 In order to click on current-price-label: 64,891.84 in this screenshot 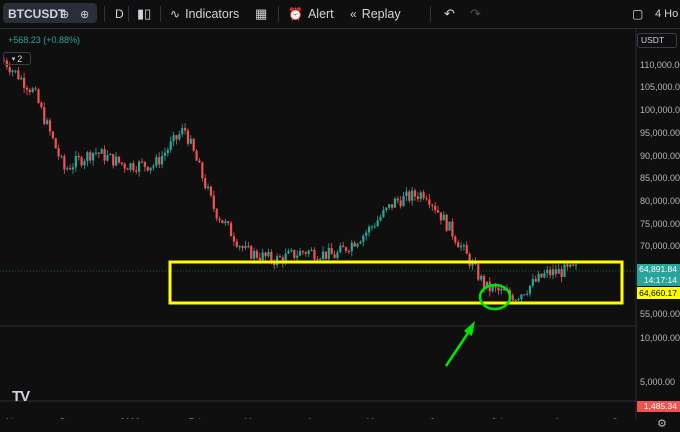, I will do `click(658, 269)`.